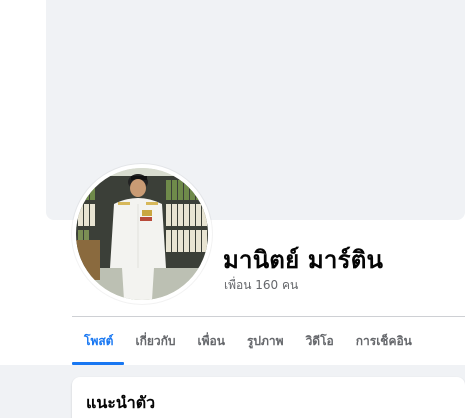  I want to click on tab-posts-label: โพสต์, so click(99, 340).